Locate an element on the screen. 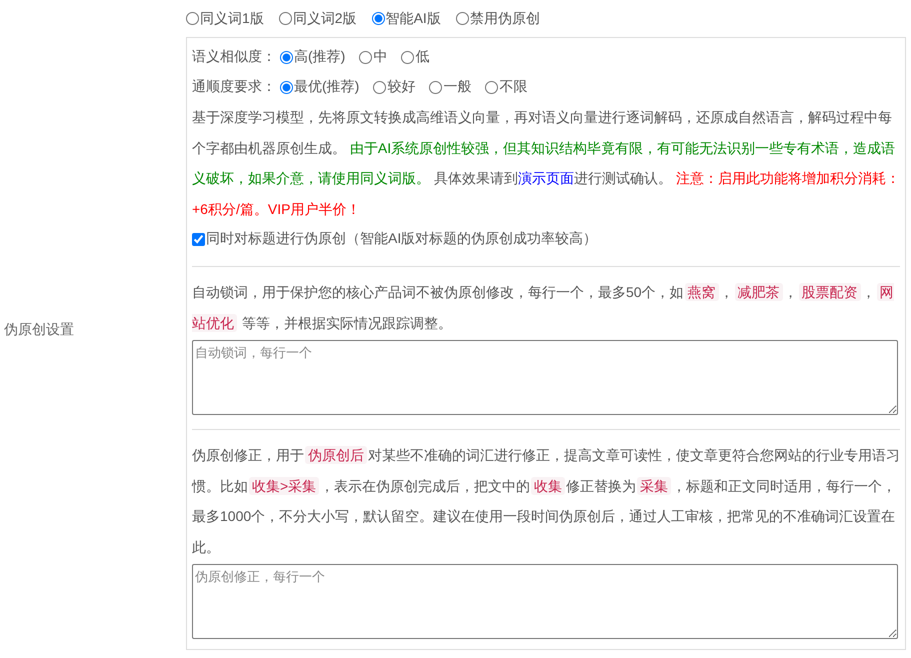 This screenshot has width=911, height=658. option-label: 不限 is located at coordinates (513, 87).